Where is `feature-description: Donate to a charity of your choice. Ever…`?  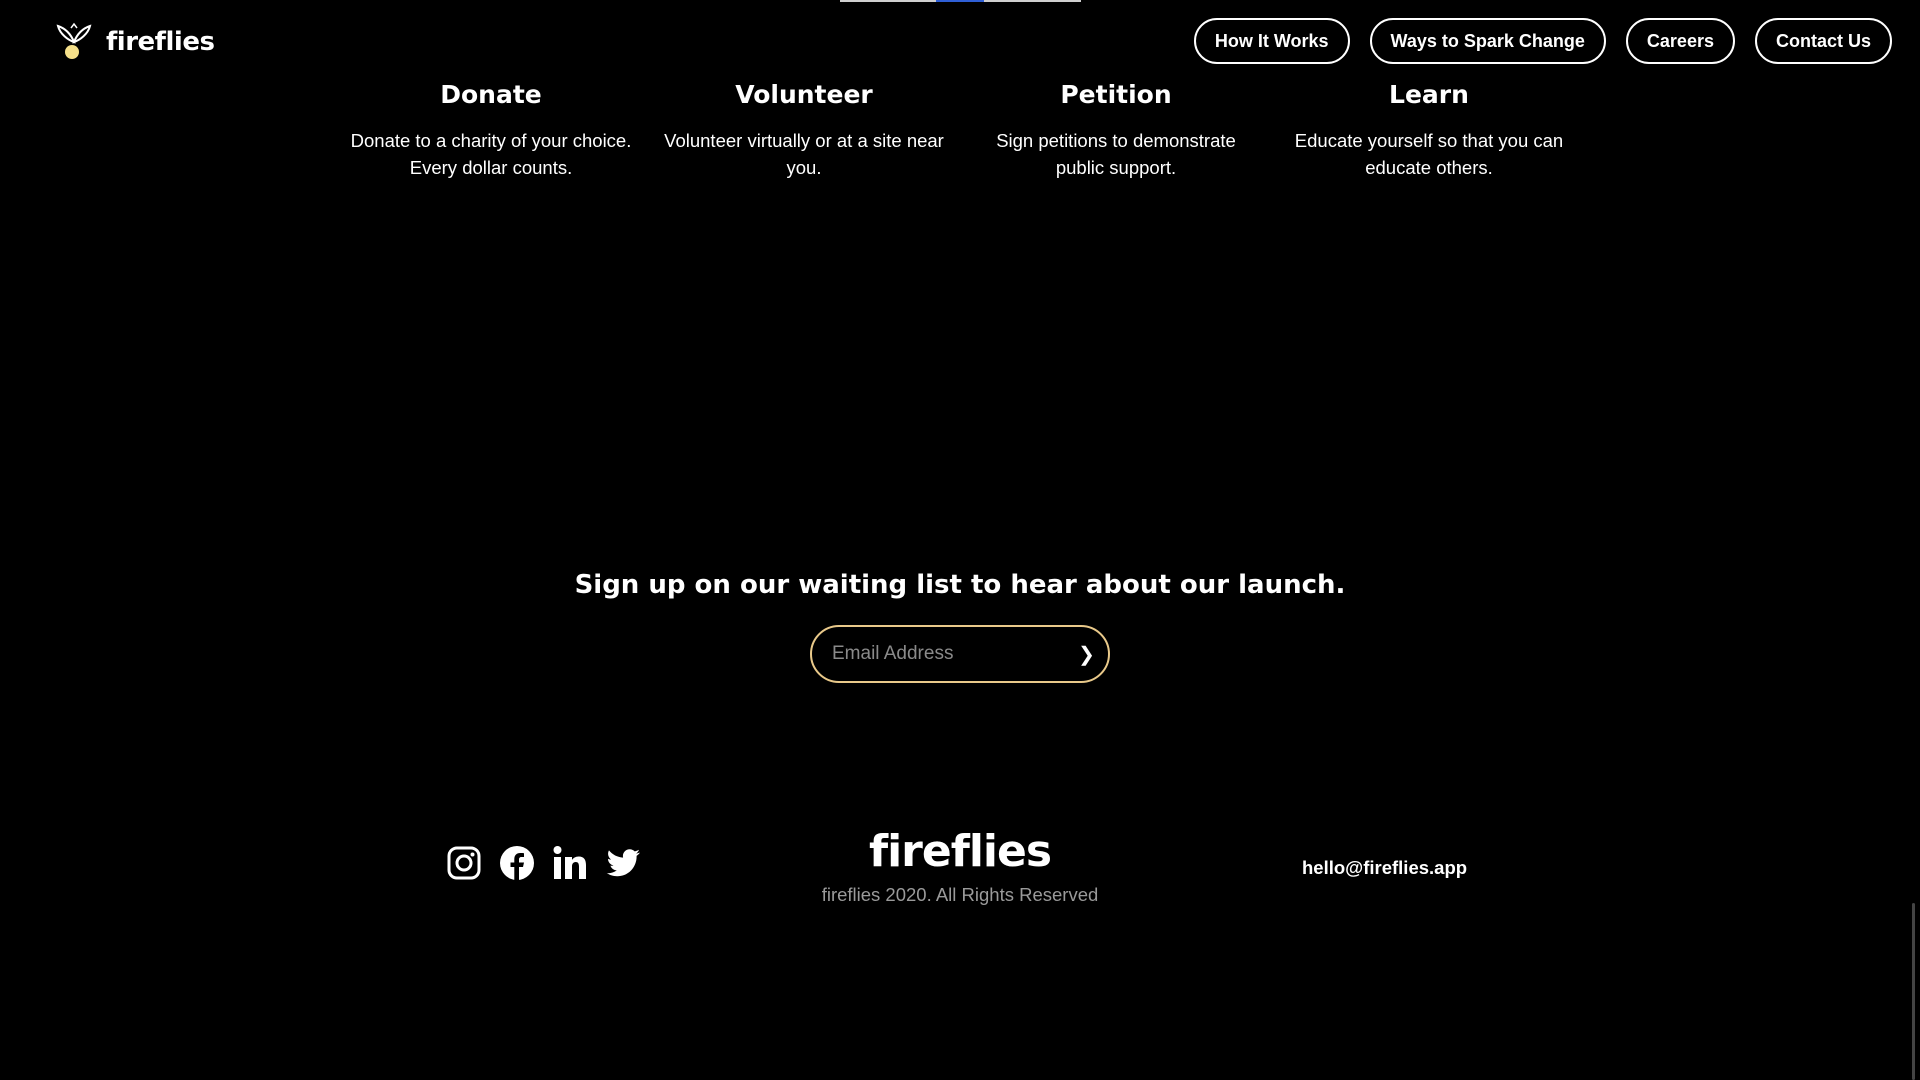 feature-description: Donate to a charity of your choice. Ever… is located at coordinates (491, 154).